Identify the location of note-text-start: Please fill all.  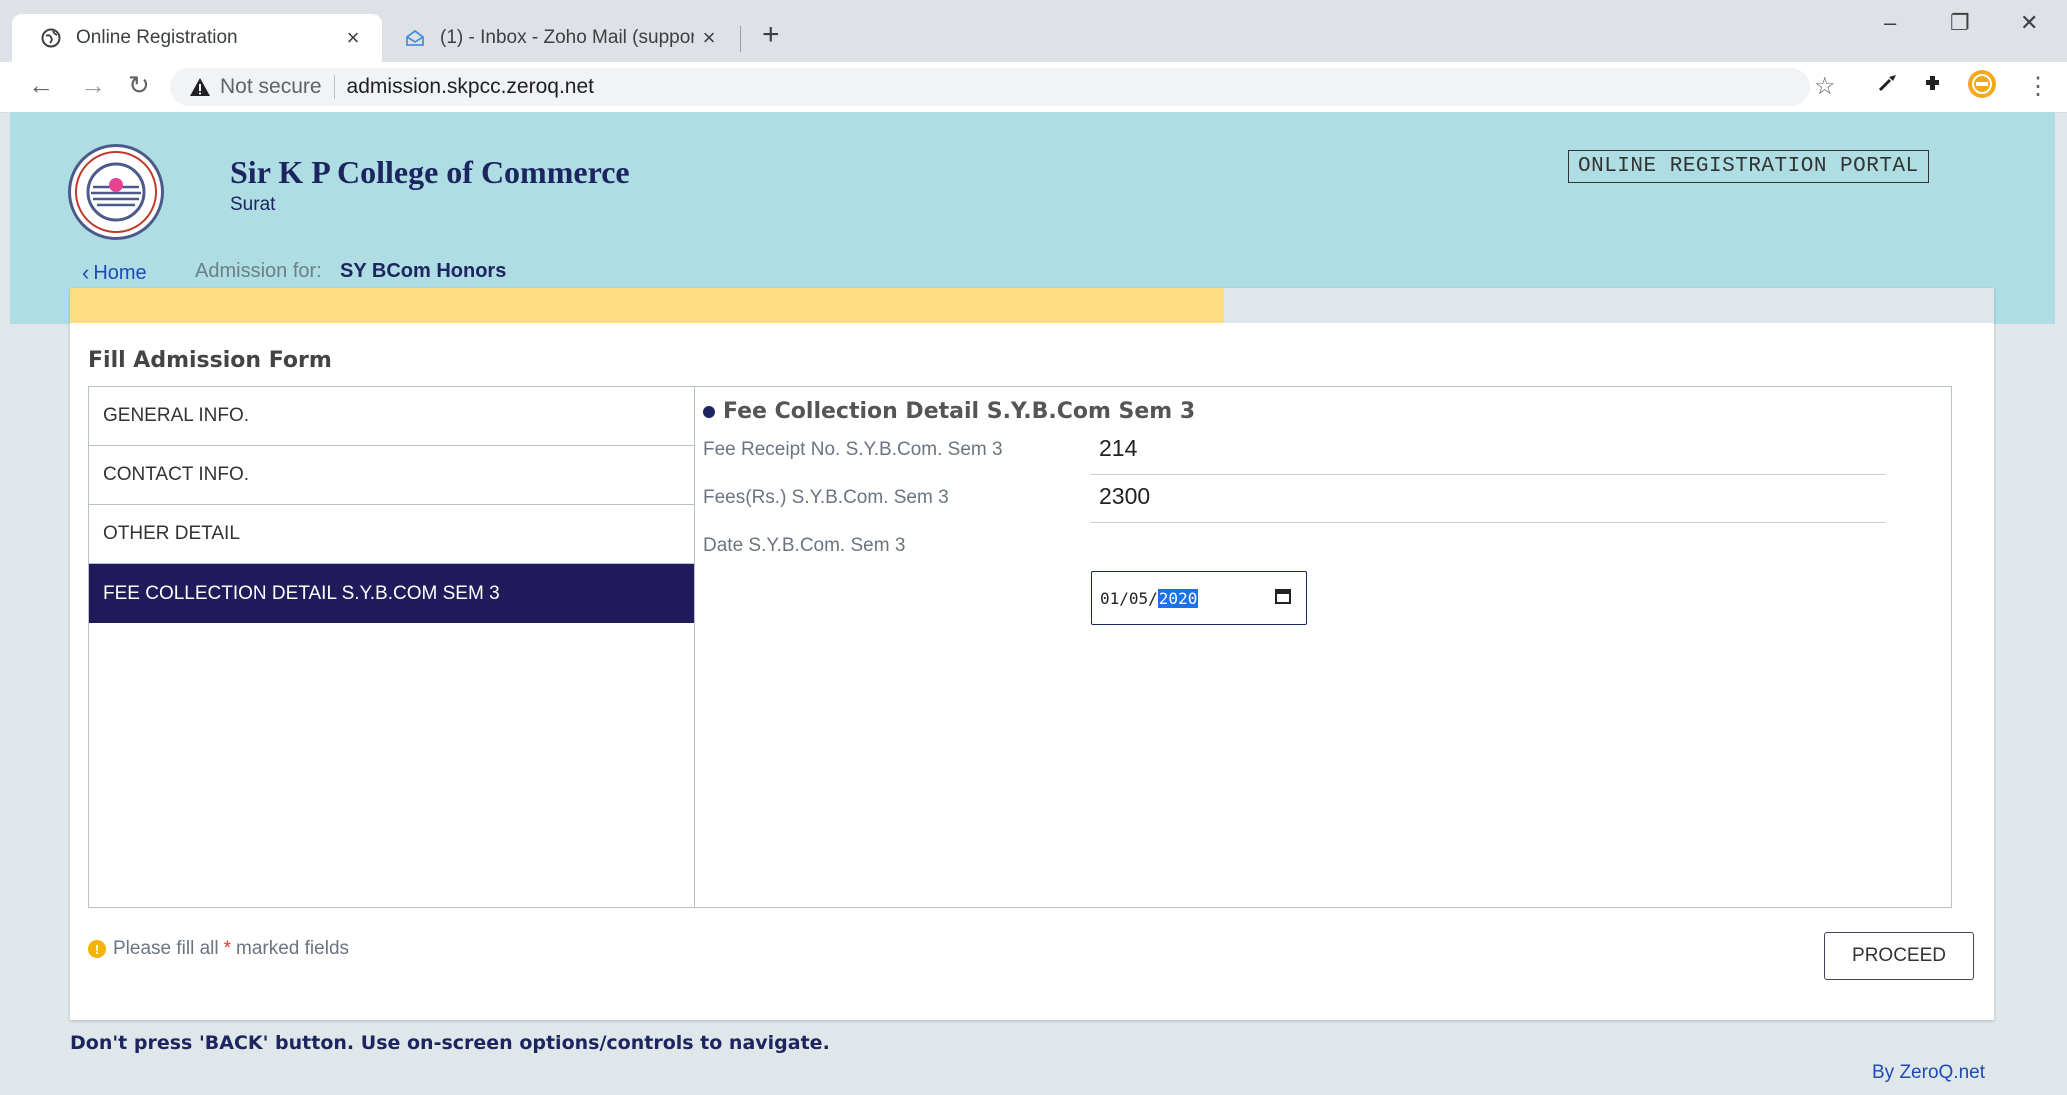
(166, 948).